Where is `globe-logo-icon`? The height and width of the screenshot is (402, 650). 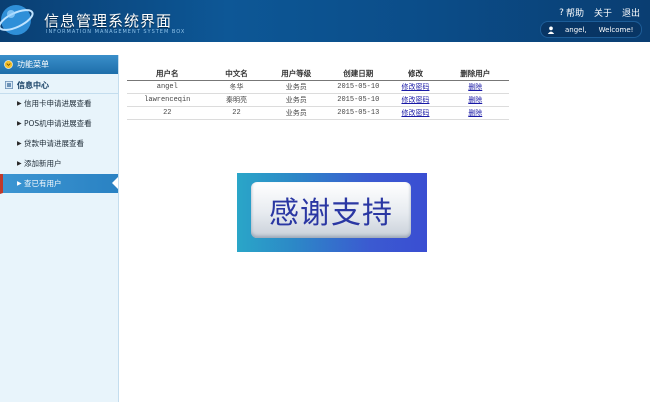 globe-logo-icon is located at coordinates (17, 20).